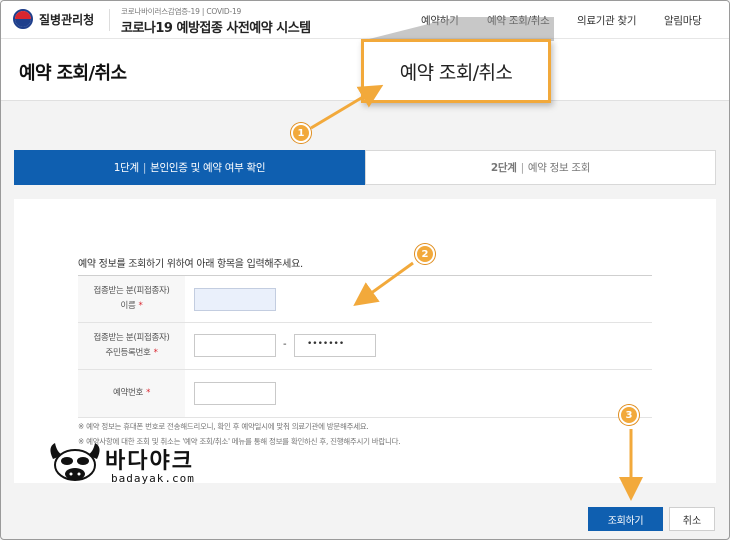 Image resolution: width=730 pixels, height=540 pixels. Describe the element at coordinates (425, 254) in the screenshot. I see `marker-2: 2` at that location.